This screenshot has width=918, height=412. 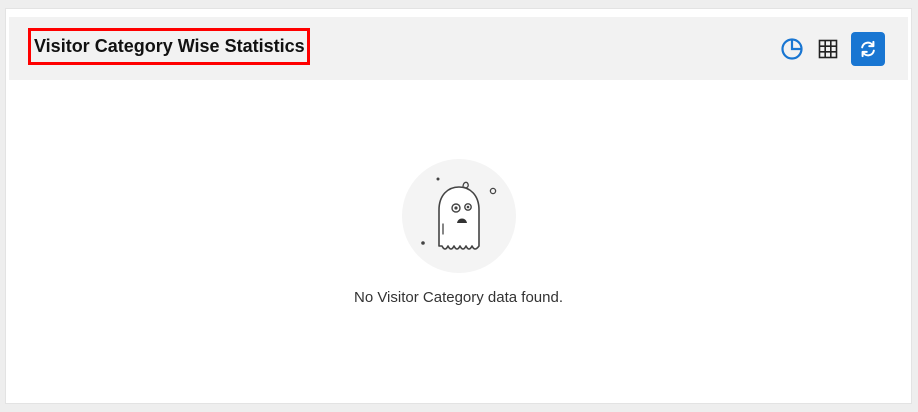 What do you see at coordinates (458, 48) in the screenshot?
I see `card-header: Visitor Category Wise Statistics` at bounding box center [458, 48].